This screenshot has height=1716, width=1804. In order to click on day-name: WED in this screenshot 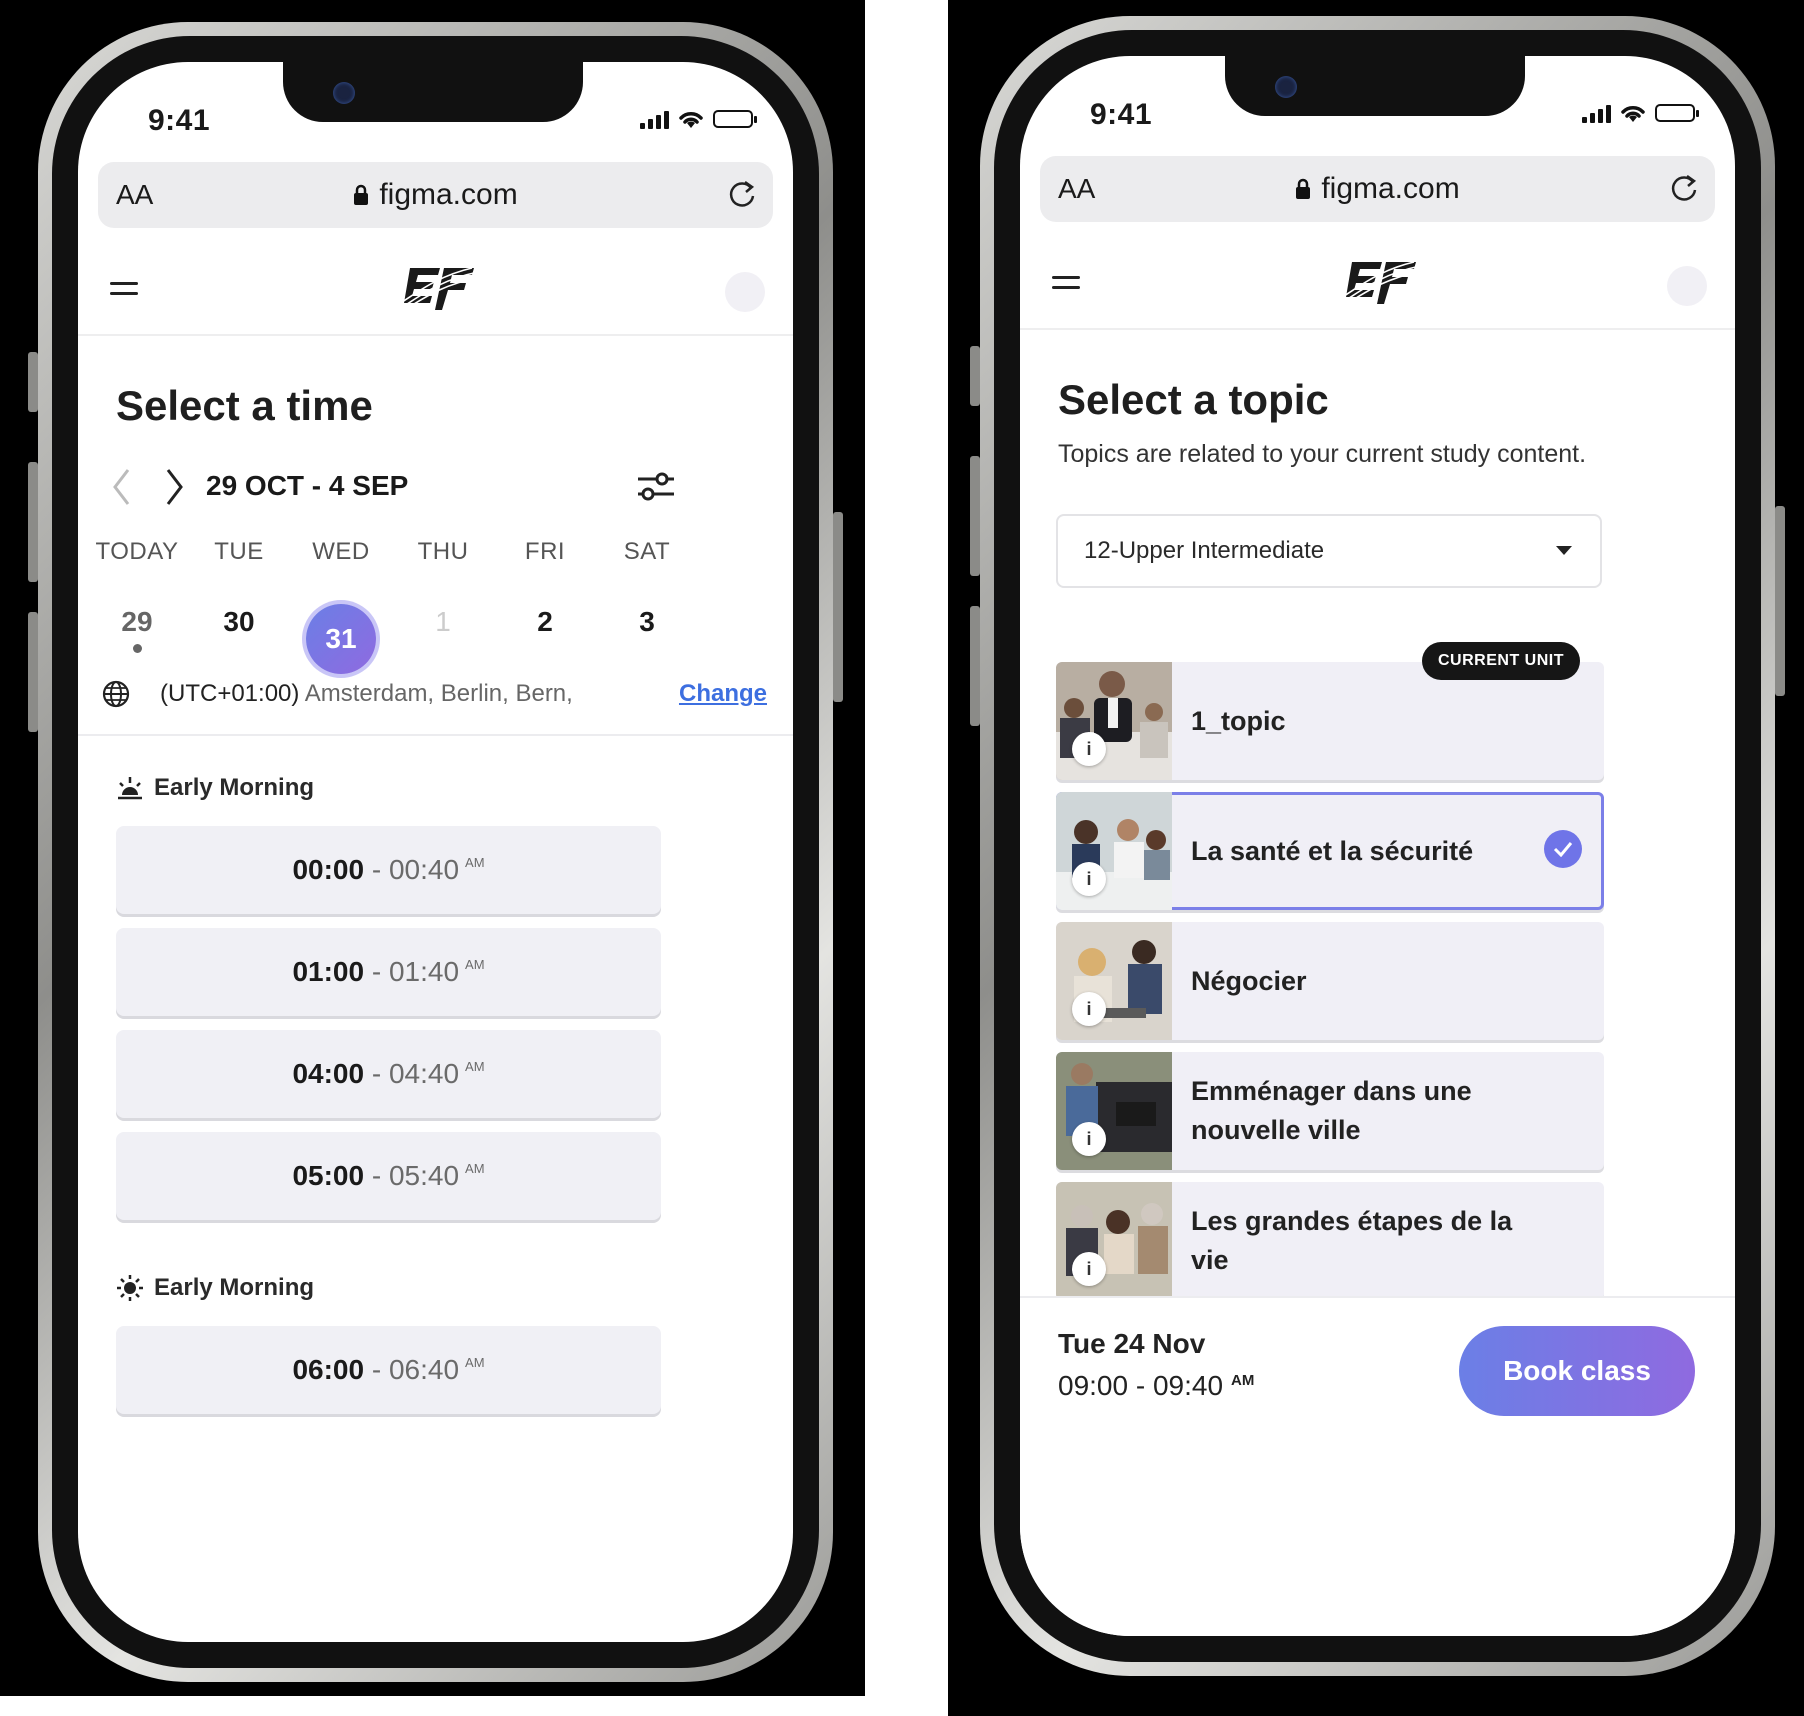, I will do `click(341, 551)`.